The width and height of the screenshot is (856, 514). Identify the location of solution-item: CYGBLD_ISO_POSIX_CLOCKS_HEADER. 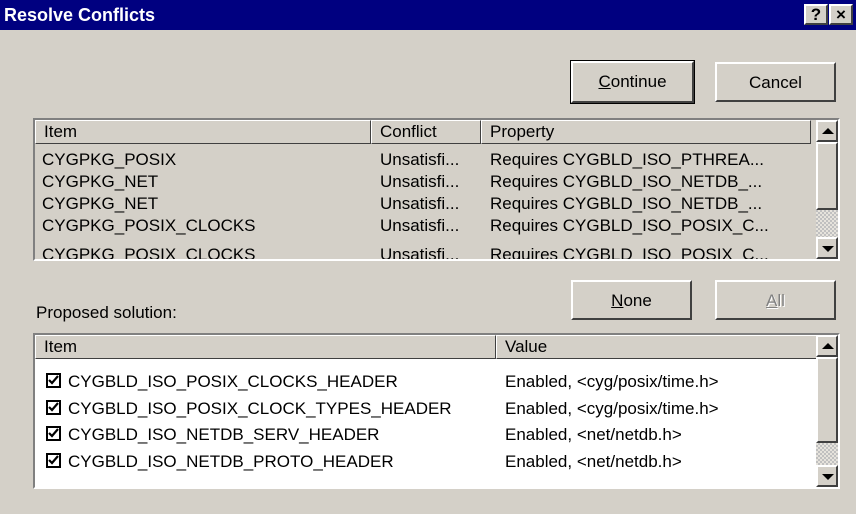
(233, 381).